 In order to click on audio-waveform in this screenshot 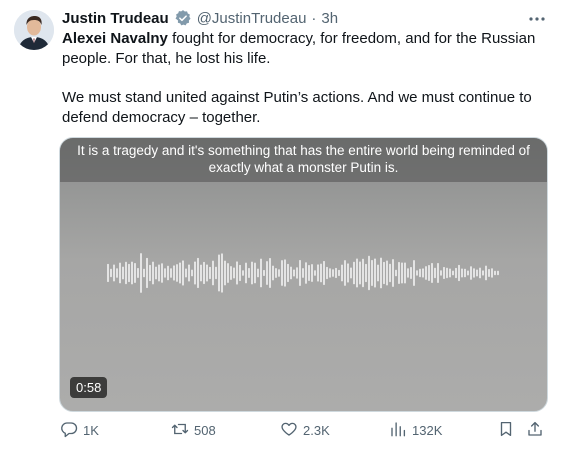, I will do `click(303, 273)`.